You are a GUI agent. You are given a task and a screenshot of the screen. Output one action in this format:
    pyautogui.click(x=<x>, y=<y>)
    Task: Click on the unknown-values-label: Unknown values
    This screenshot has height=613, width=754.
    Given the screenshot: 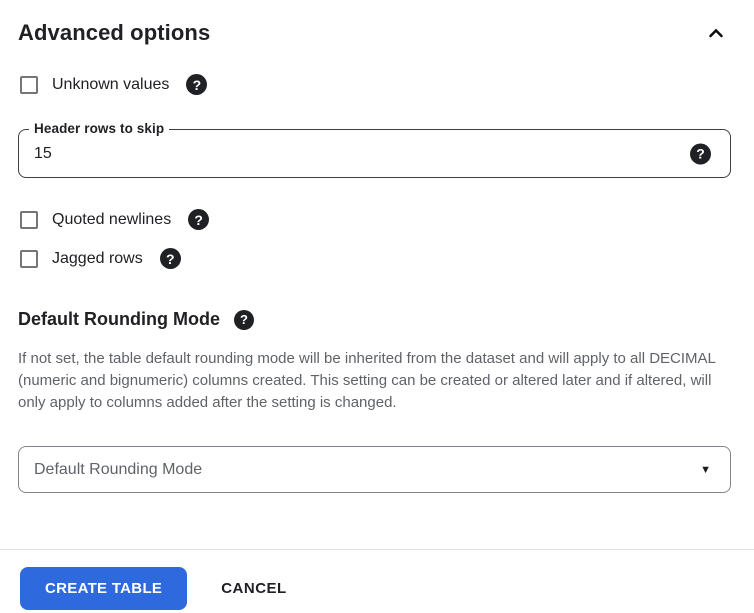 What is the action you would take?
    pyautogui.click(x=111, y=84)
    